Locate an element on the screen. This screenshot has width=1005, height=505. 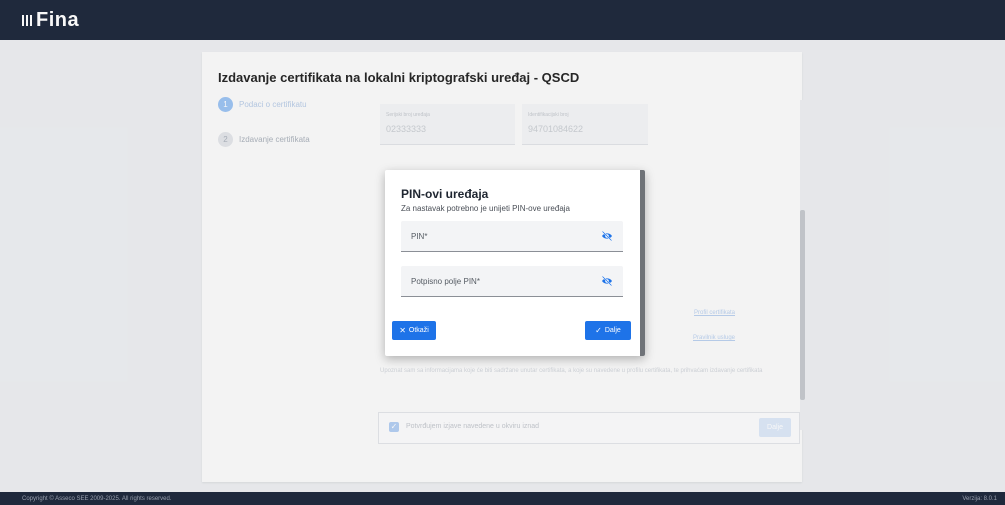
pin-label: PIN* is located at coordinates (419, 236).